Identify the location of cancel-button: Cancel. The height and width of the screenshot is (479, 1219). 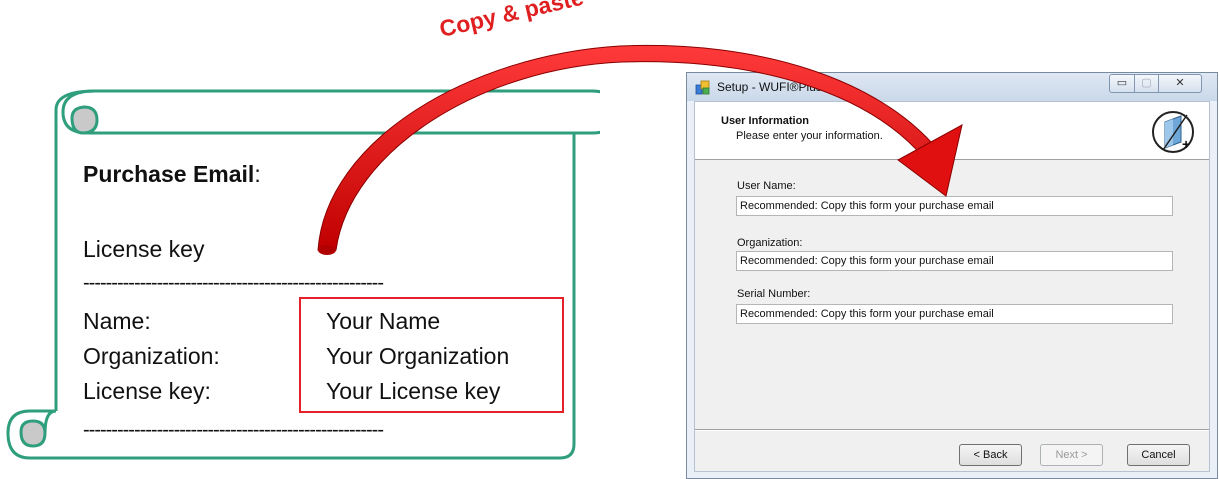
(1158, 455).